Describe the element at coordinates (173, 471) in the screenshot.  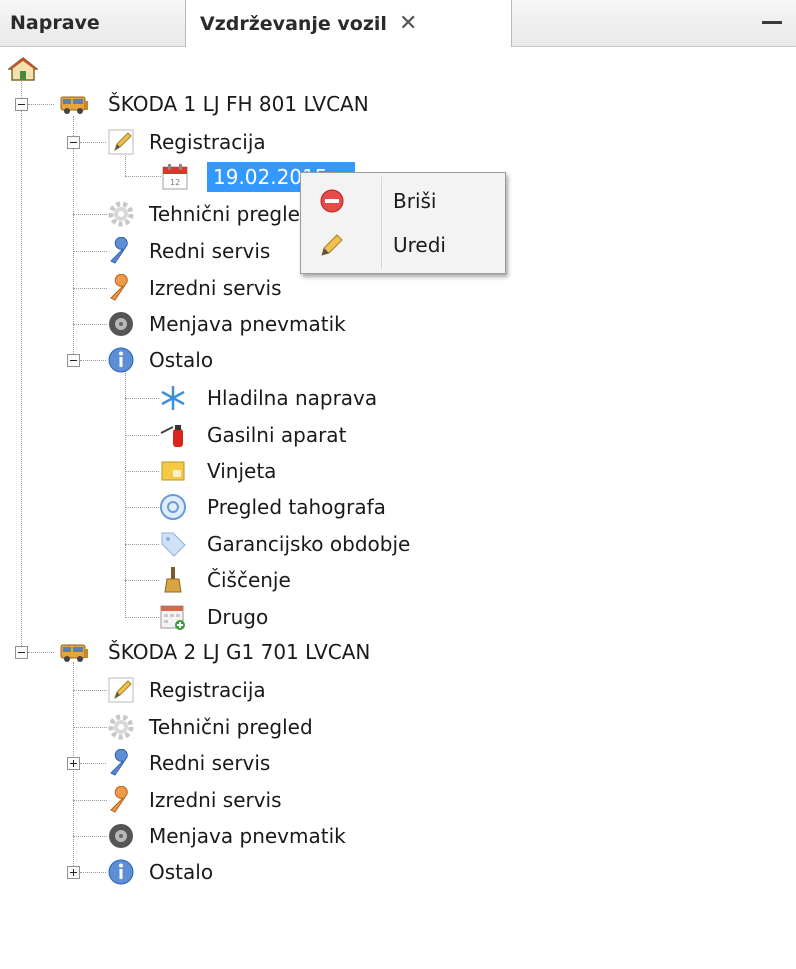
I see `vignette-icon` at that location.